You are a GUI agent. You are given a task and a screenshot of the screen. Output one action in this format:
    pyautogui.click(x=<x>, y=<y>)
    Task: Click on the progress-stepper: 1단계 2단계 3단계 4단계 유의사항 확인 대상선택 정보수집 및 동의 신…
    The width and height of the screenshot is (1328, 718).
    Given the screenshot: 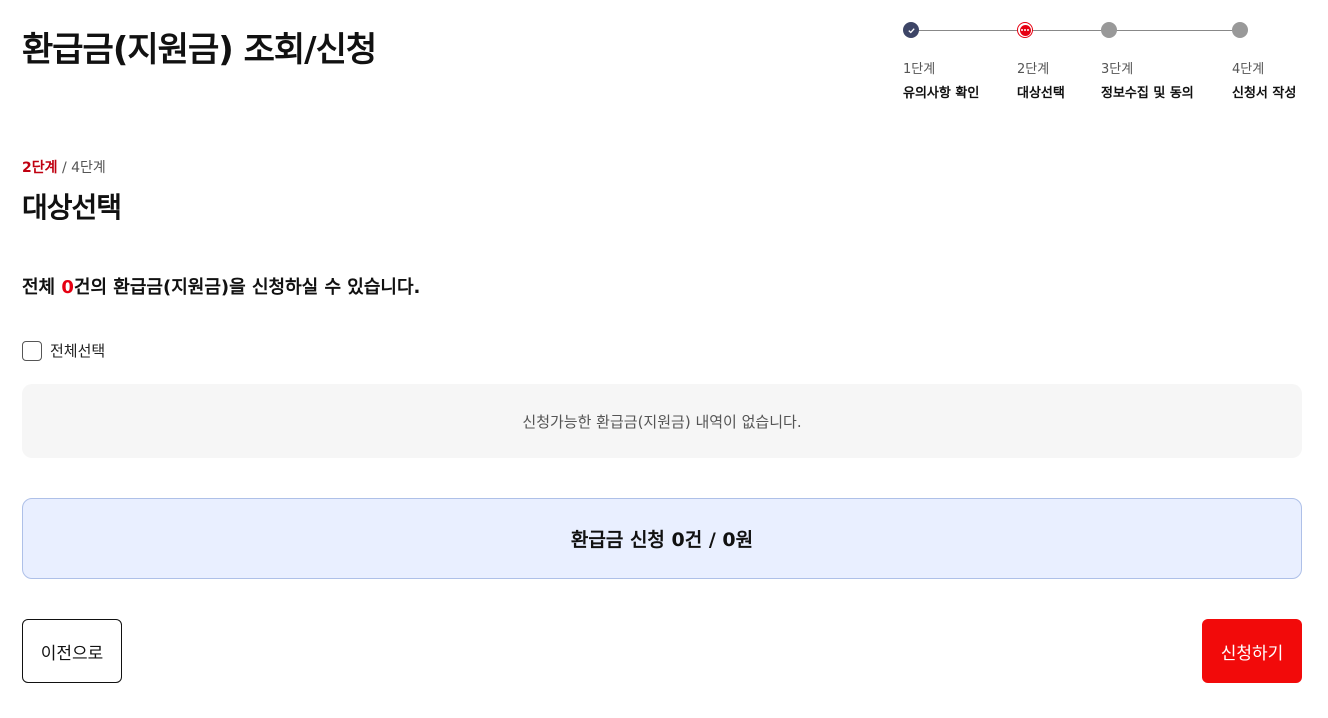 What is the action you would take?
    pyautogui.click(x=1103, y=65)
    